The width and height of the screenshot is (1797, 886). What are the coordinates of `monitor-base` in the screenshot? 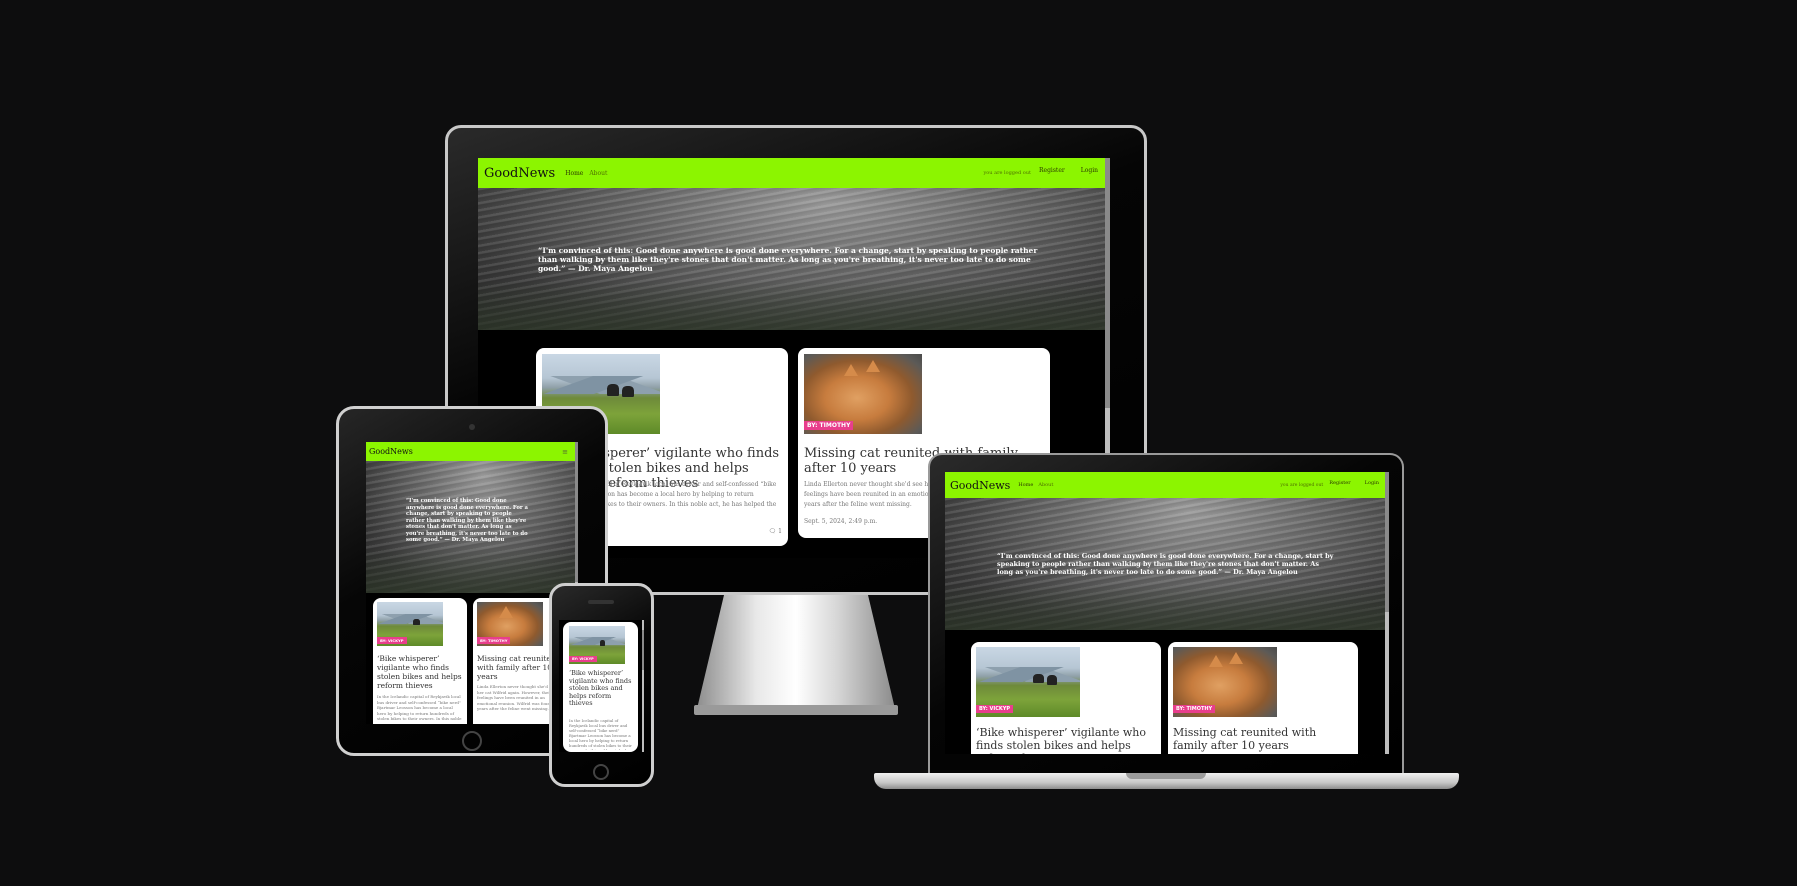 It's located at (796, 710).